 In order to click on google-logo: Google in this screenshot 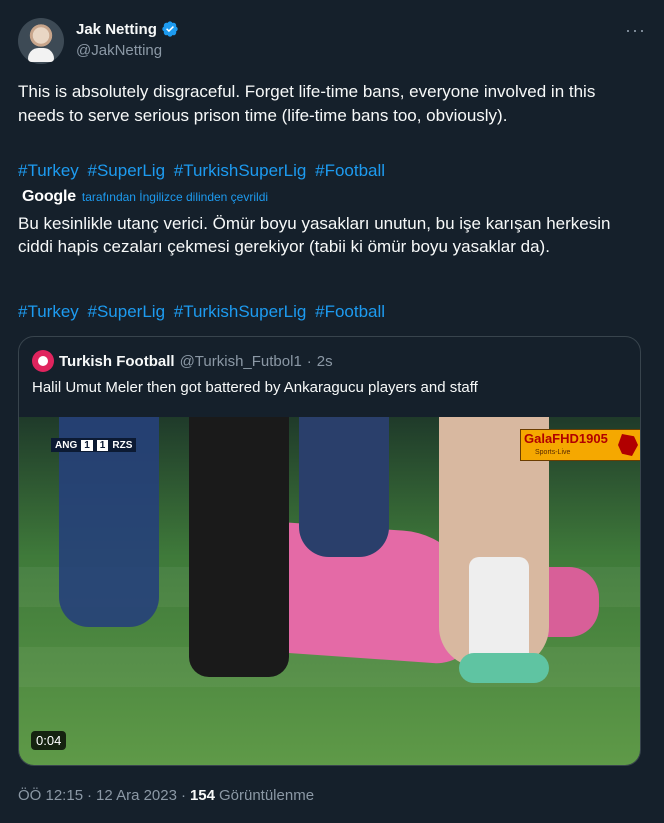, I will do `click(49, 196)`.